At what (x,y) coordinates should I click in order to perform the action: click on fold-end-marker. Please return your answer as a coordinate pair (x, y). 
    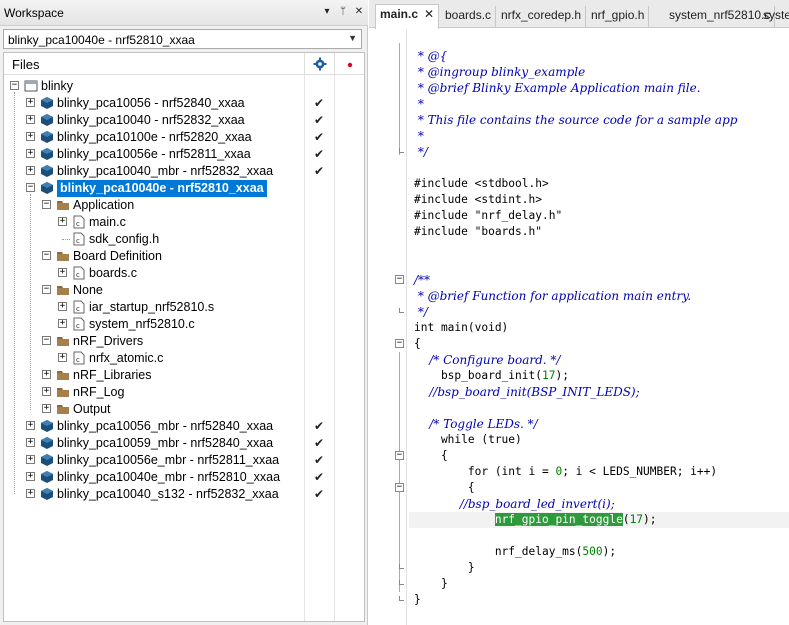
    Looking at the image, I should click on (401, 566).